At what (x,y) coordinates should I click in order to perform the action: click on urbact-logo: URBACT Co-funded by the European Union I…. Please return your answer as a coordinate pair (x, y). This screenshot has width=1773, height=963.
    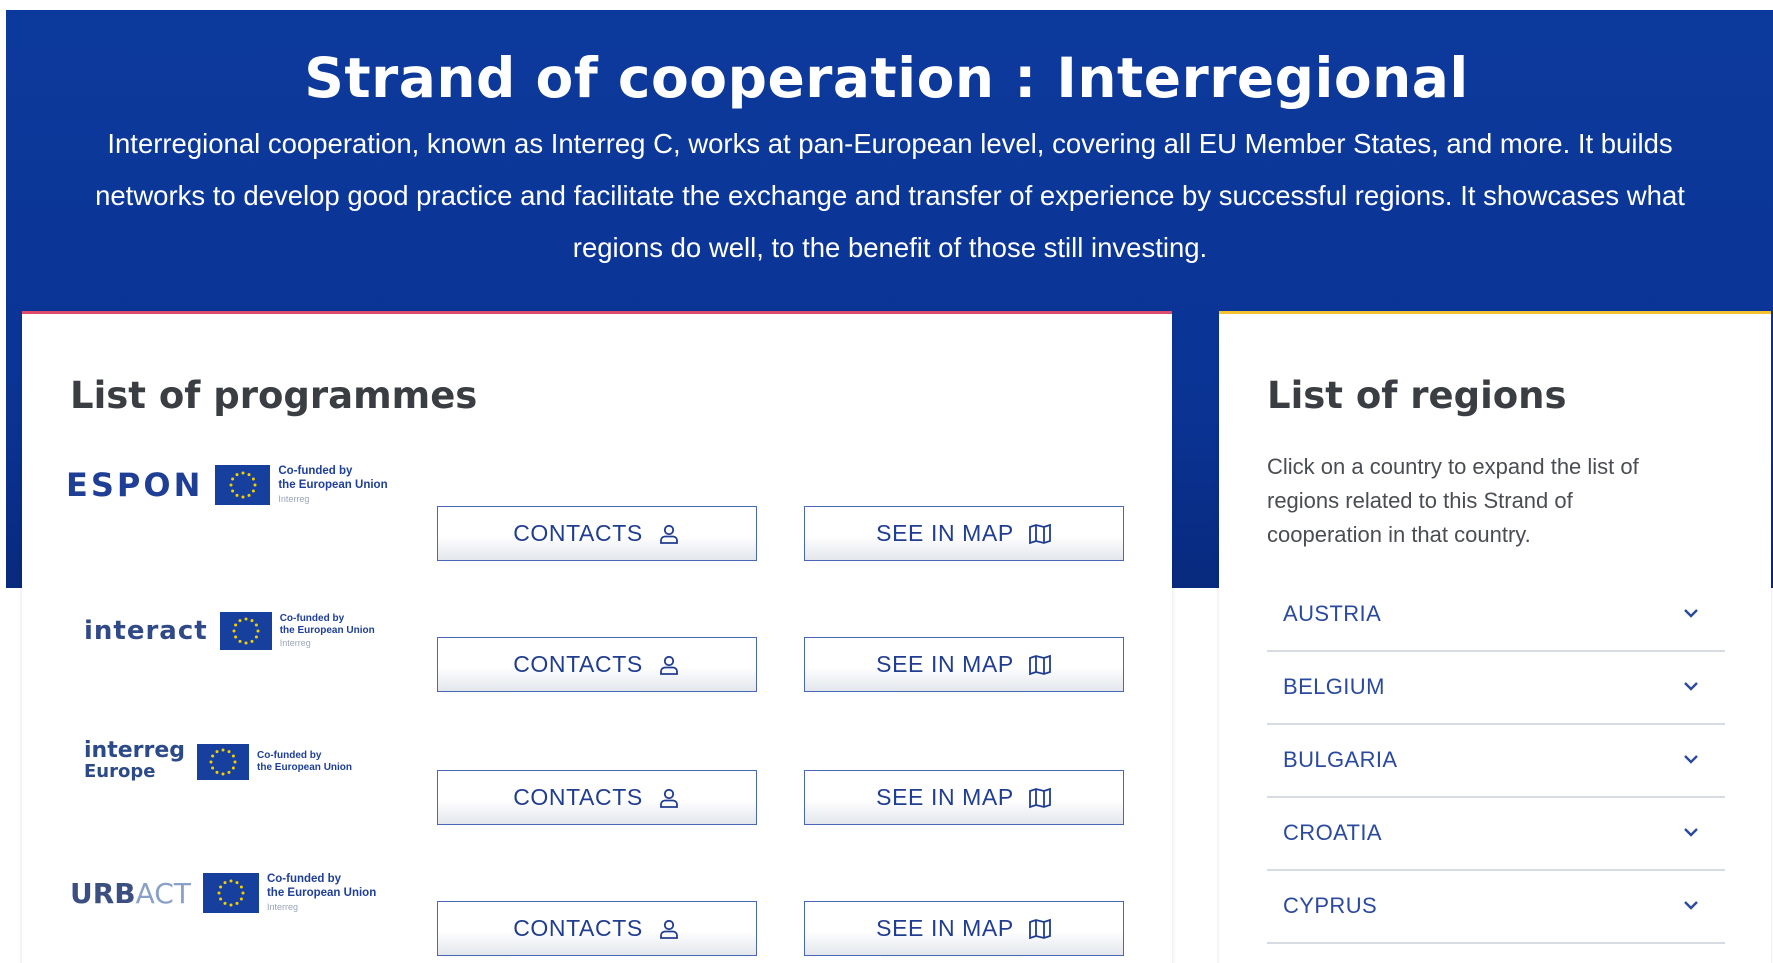
    Looking at the image, I should click on (223, 893).